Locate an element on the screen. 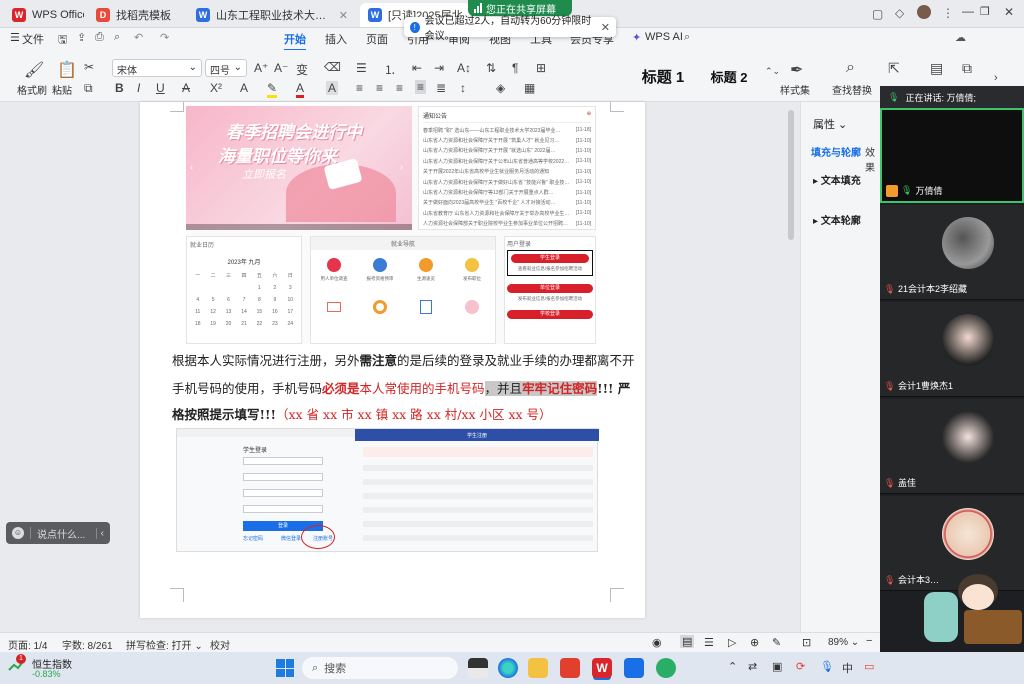  cube-icon: ◇ is located at coordinates (899, 13).